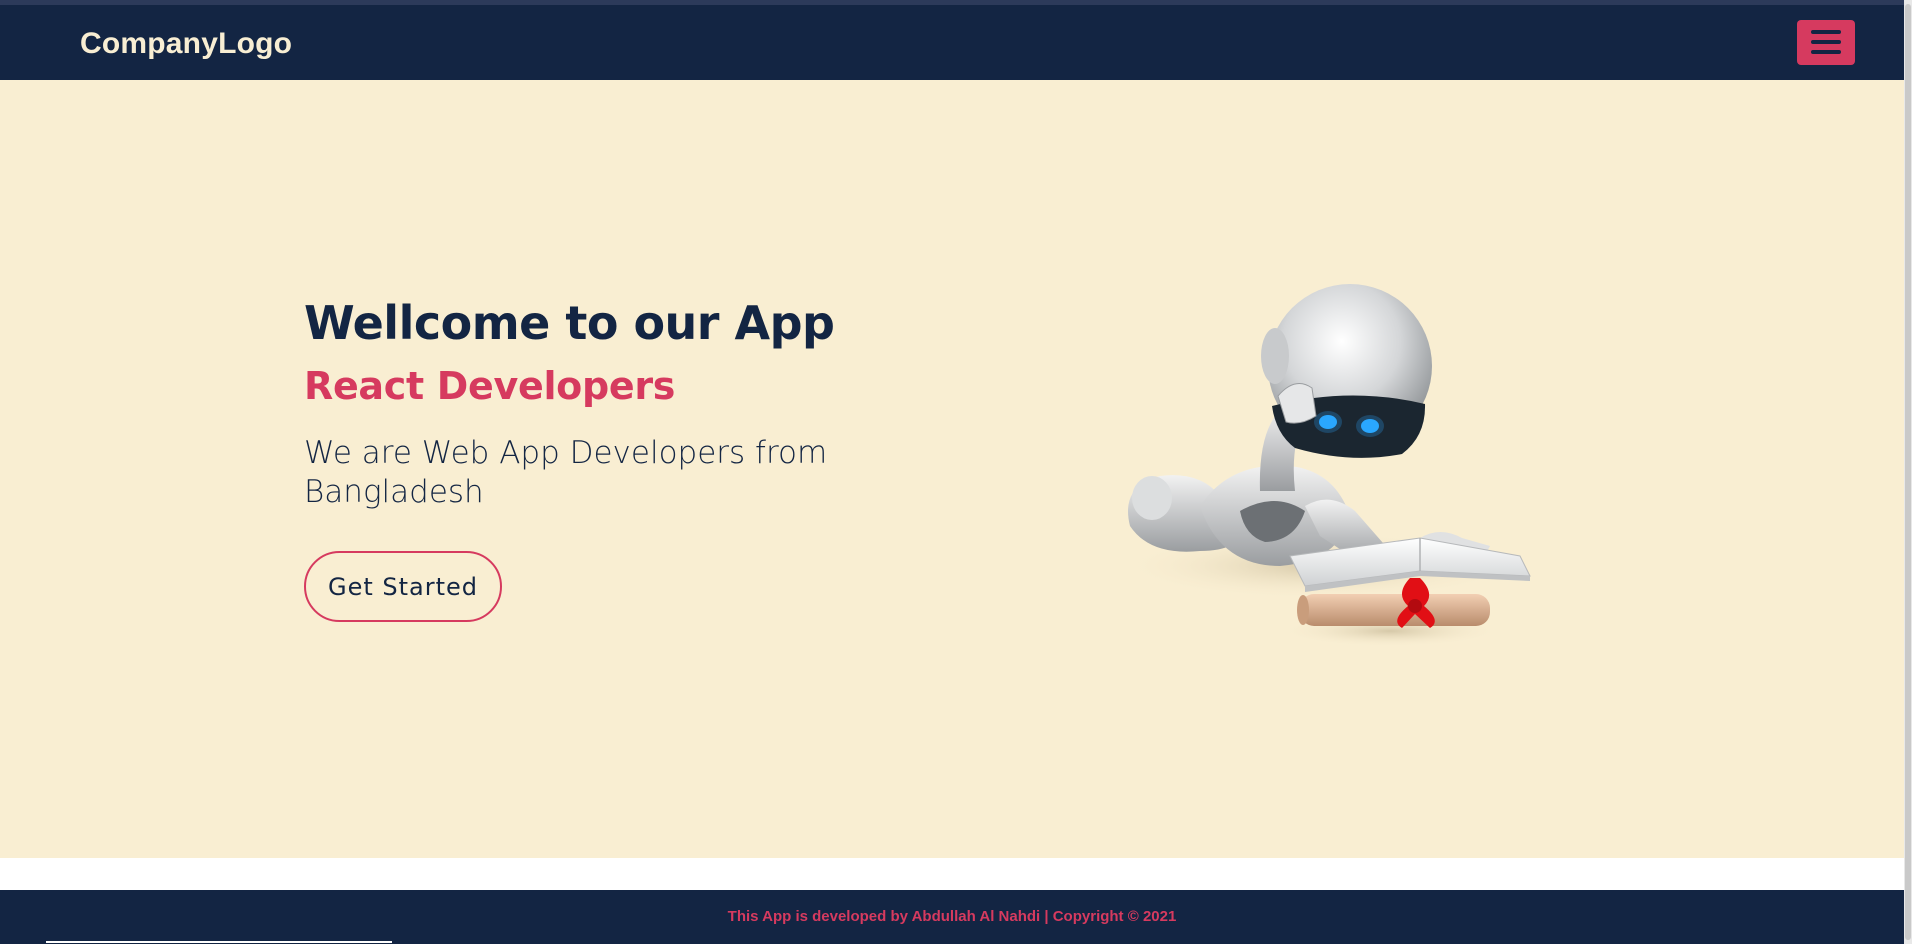  What do you see at coordinates (1325, 465) in the screenshot?
I see `robot-reading-book-illustration` at bounding box center [1325, 465].